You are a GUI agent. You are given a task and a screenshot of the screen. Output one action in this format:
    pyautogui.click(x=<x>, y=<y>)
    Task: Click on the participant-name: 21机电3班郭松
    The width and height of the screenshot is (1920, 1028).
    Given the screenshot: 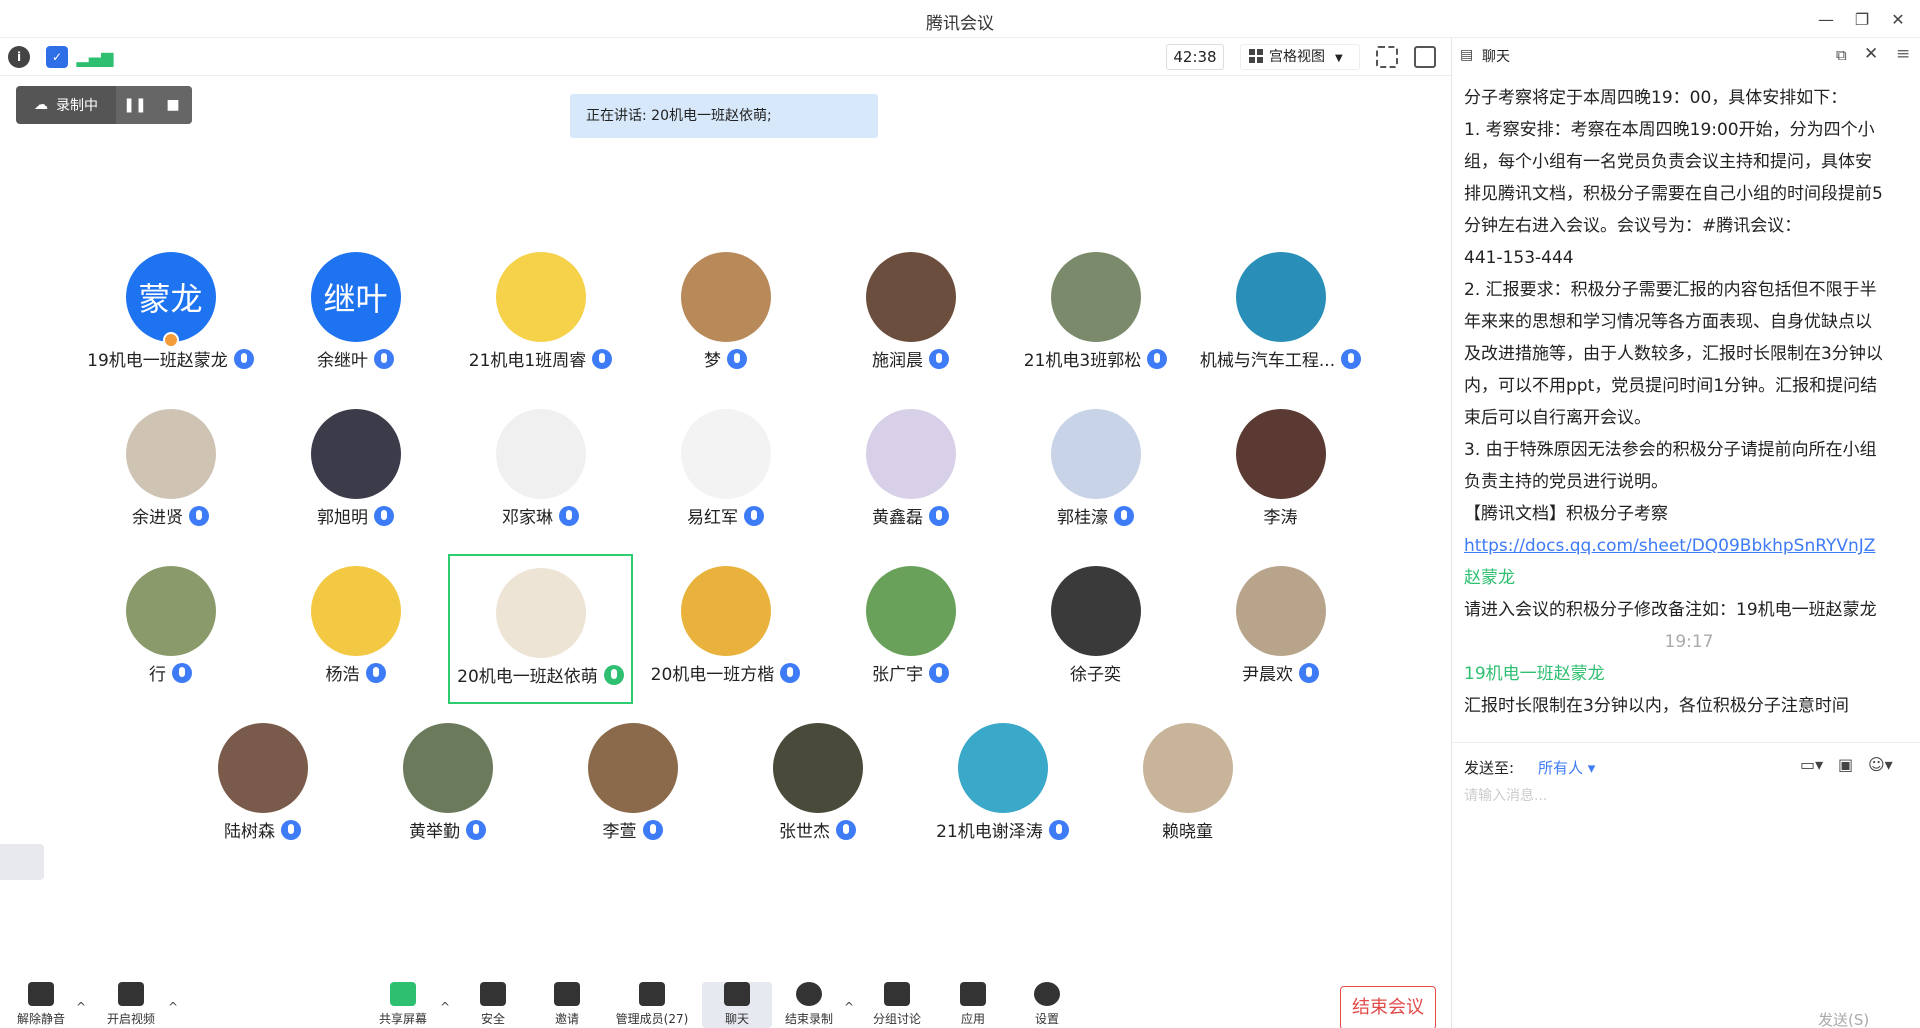 What is the action you would take?
    pyautogui.click(x=1095, y=358)
    